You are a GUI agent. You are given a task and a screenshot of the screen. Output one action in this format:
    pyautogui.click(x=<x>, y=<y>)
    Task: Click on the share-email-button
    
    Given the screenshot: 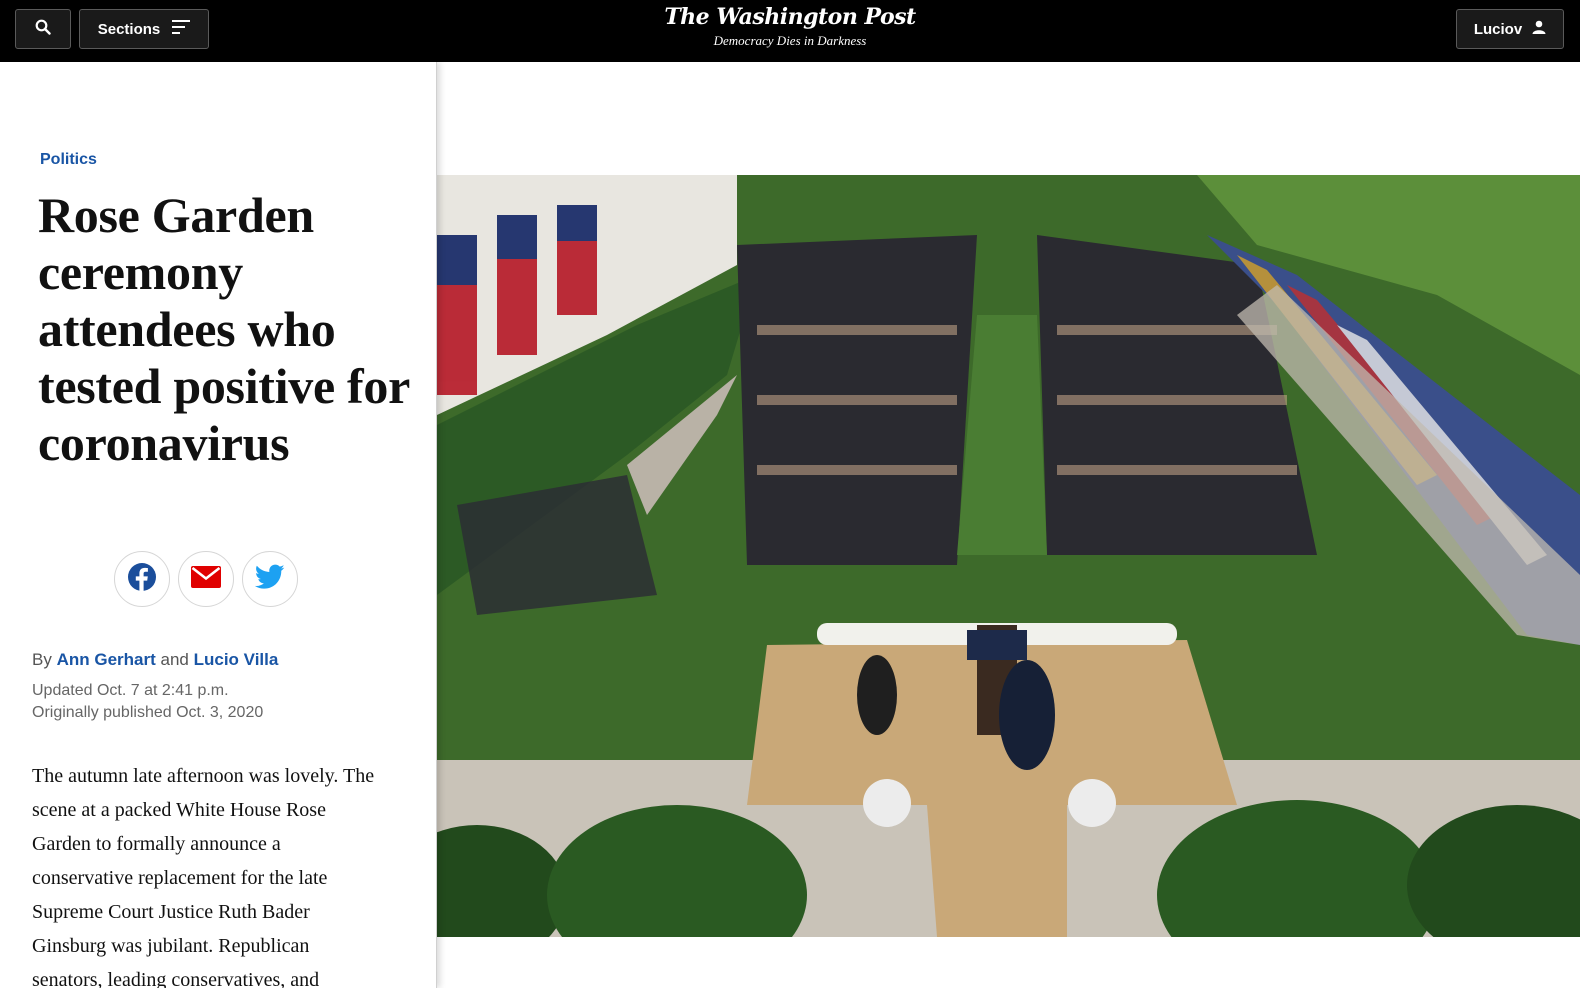 What is the action you would take?
    pyautogui.click(x=206, y=579)
    